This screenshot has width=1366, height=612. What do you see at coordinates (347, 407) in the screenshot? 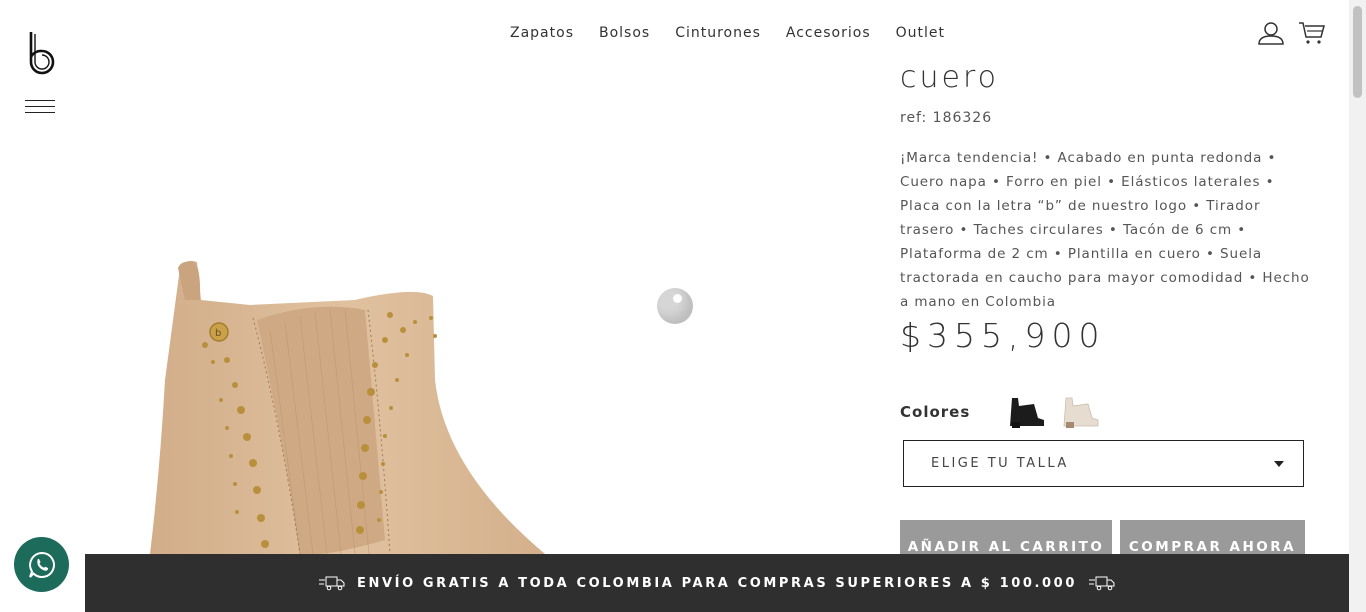
I see `boot-image: b` at bounding box center [347, 407].